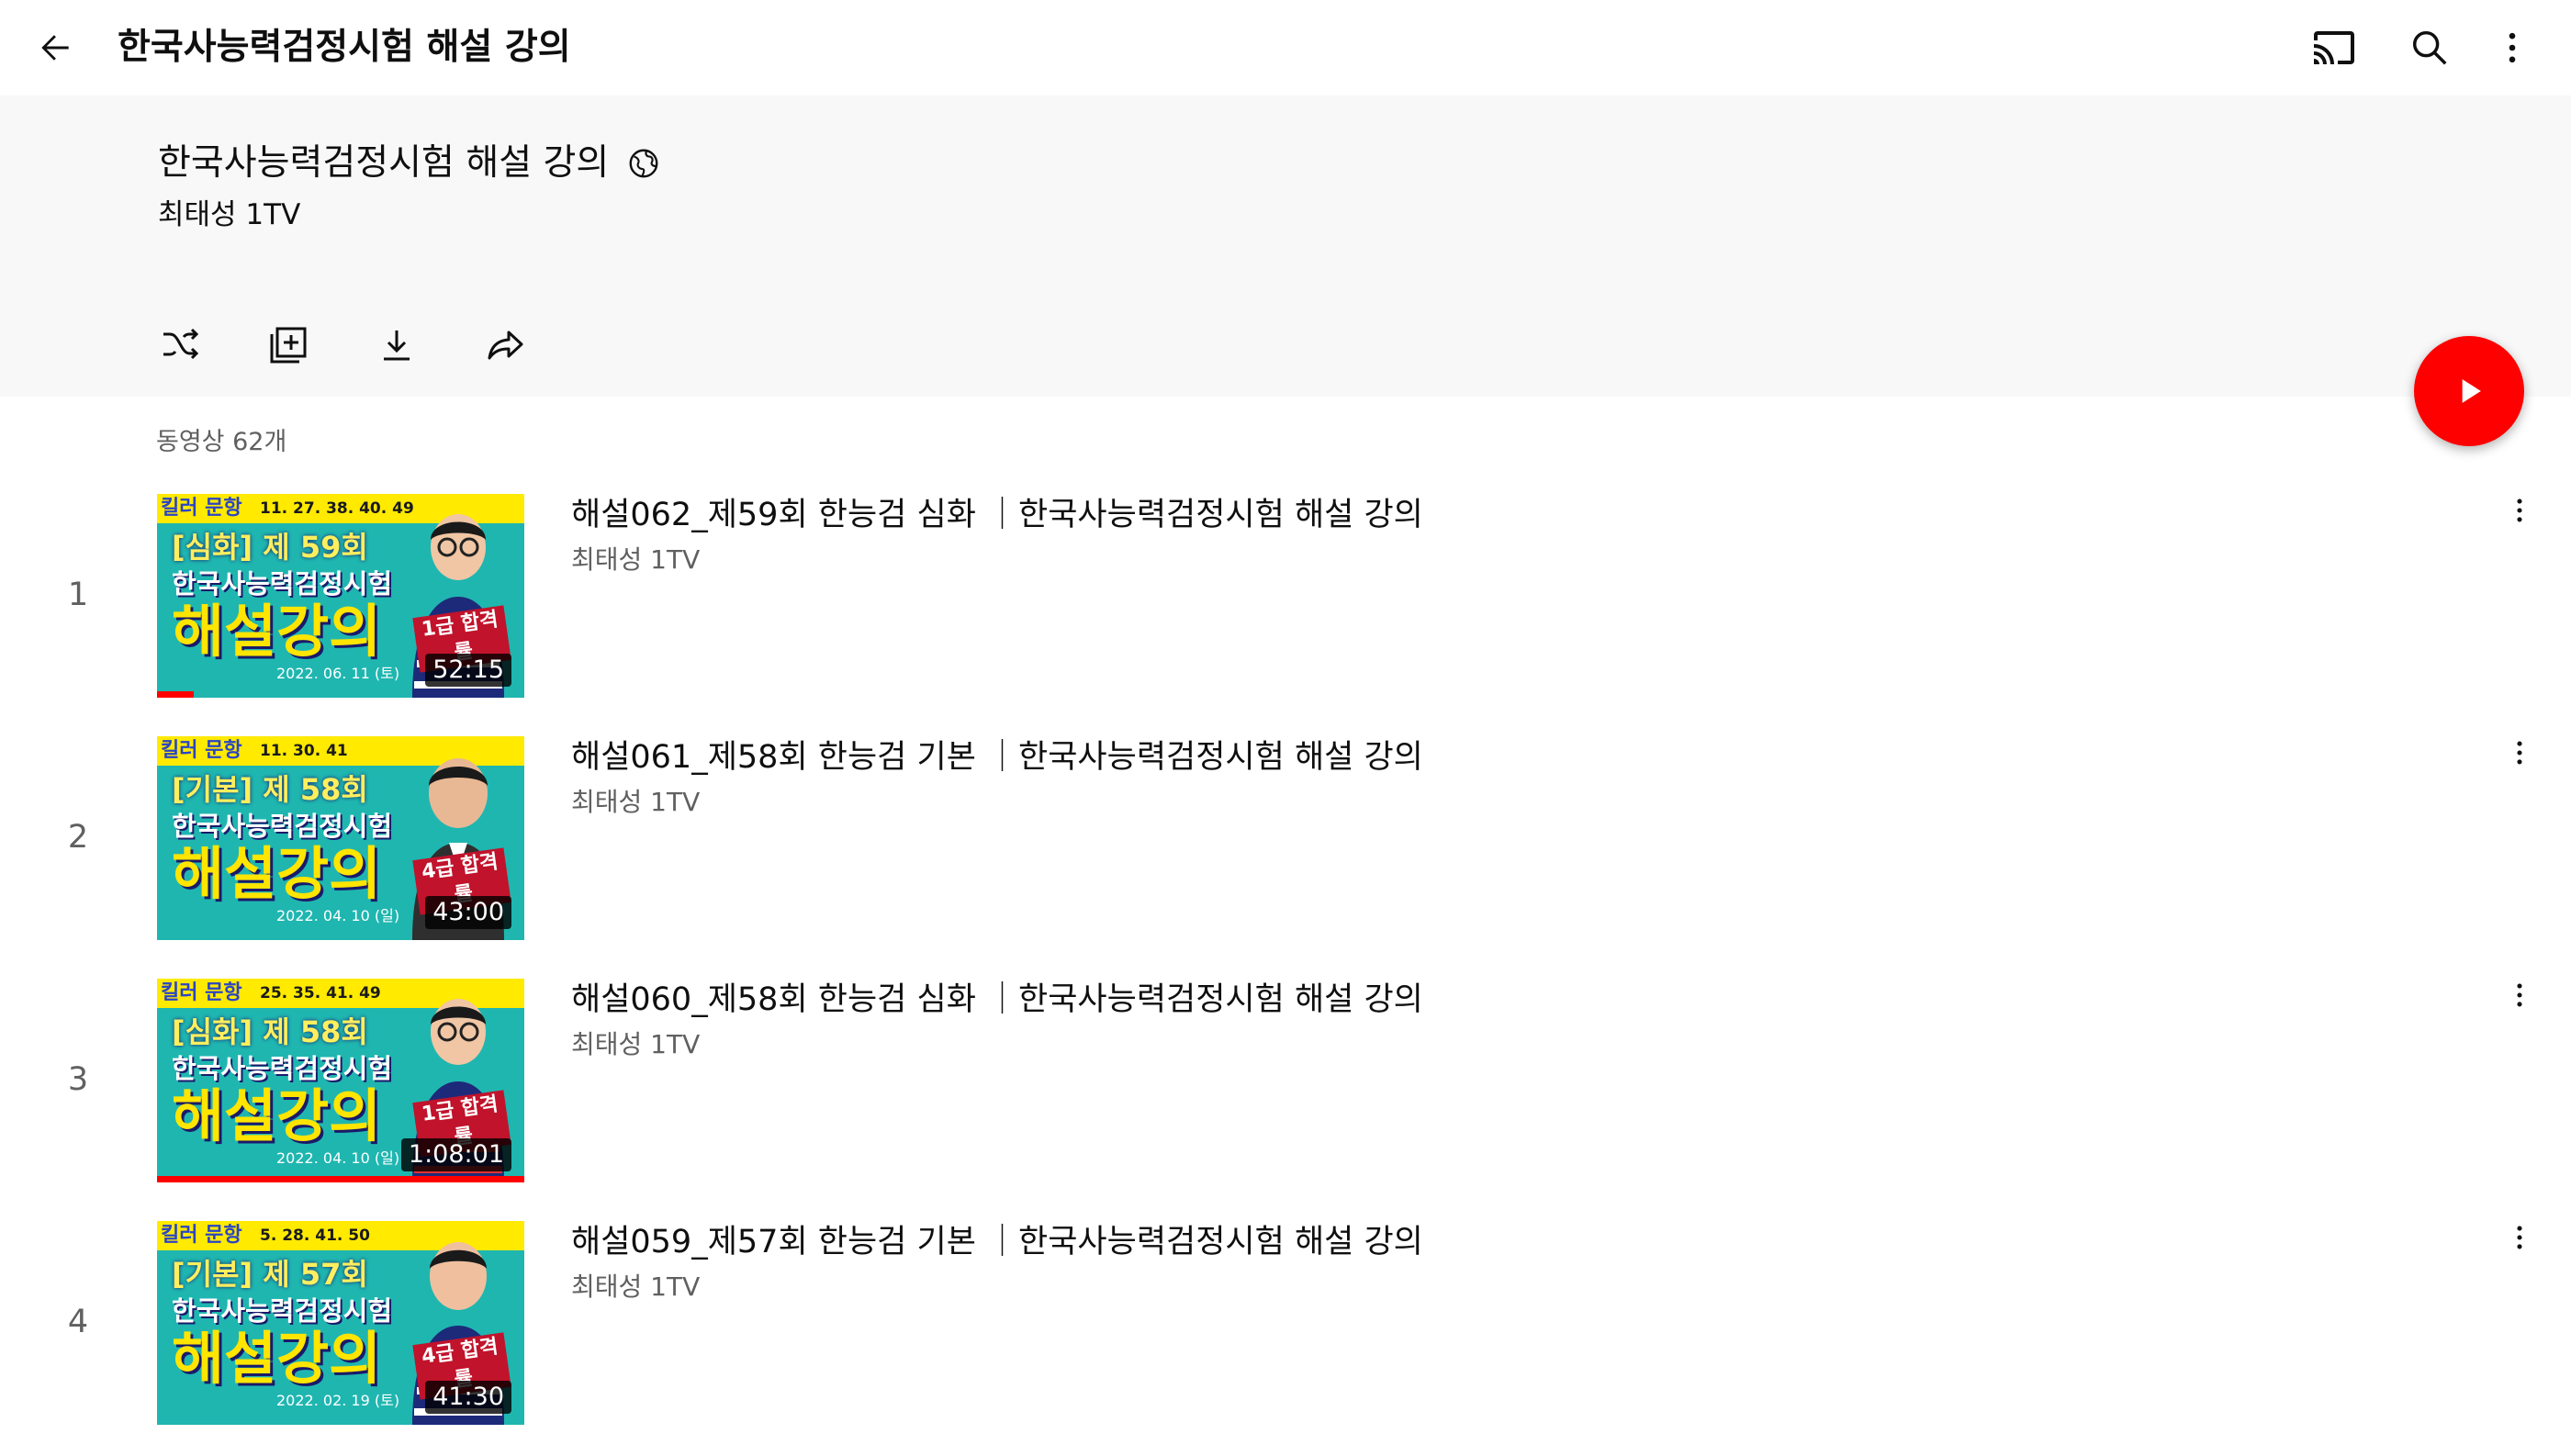  I want to click on download-button, so click(397, 345).